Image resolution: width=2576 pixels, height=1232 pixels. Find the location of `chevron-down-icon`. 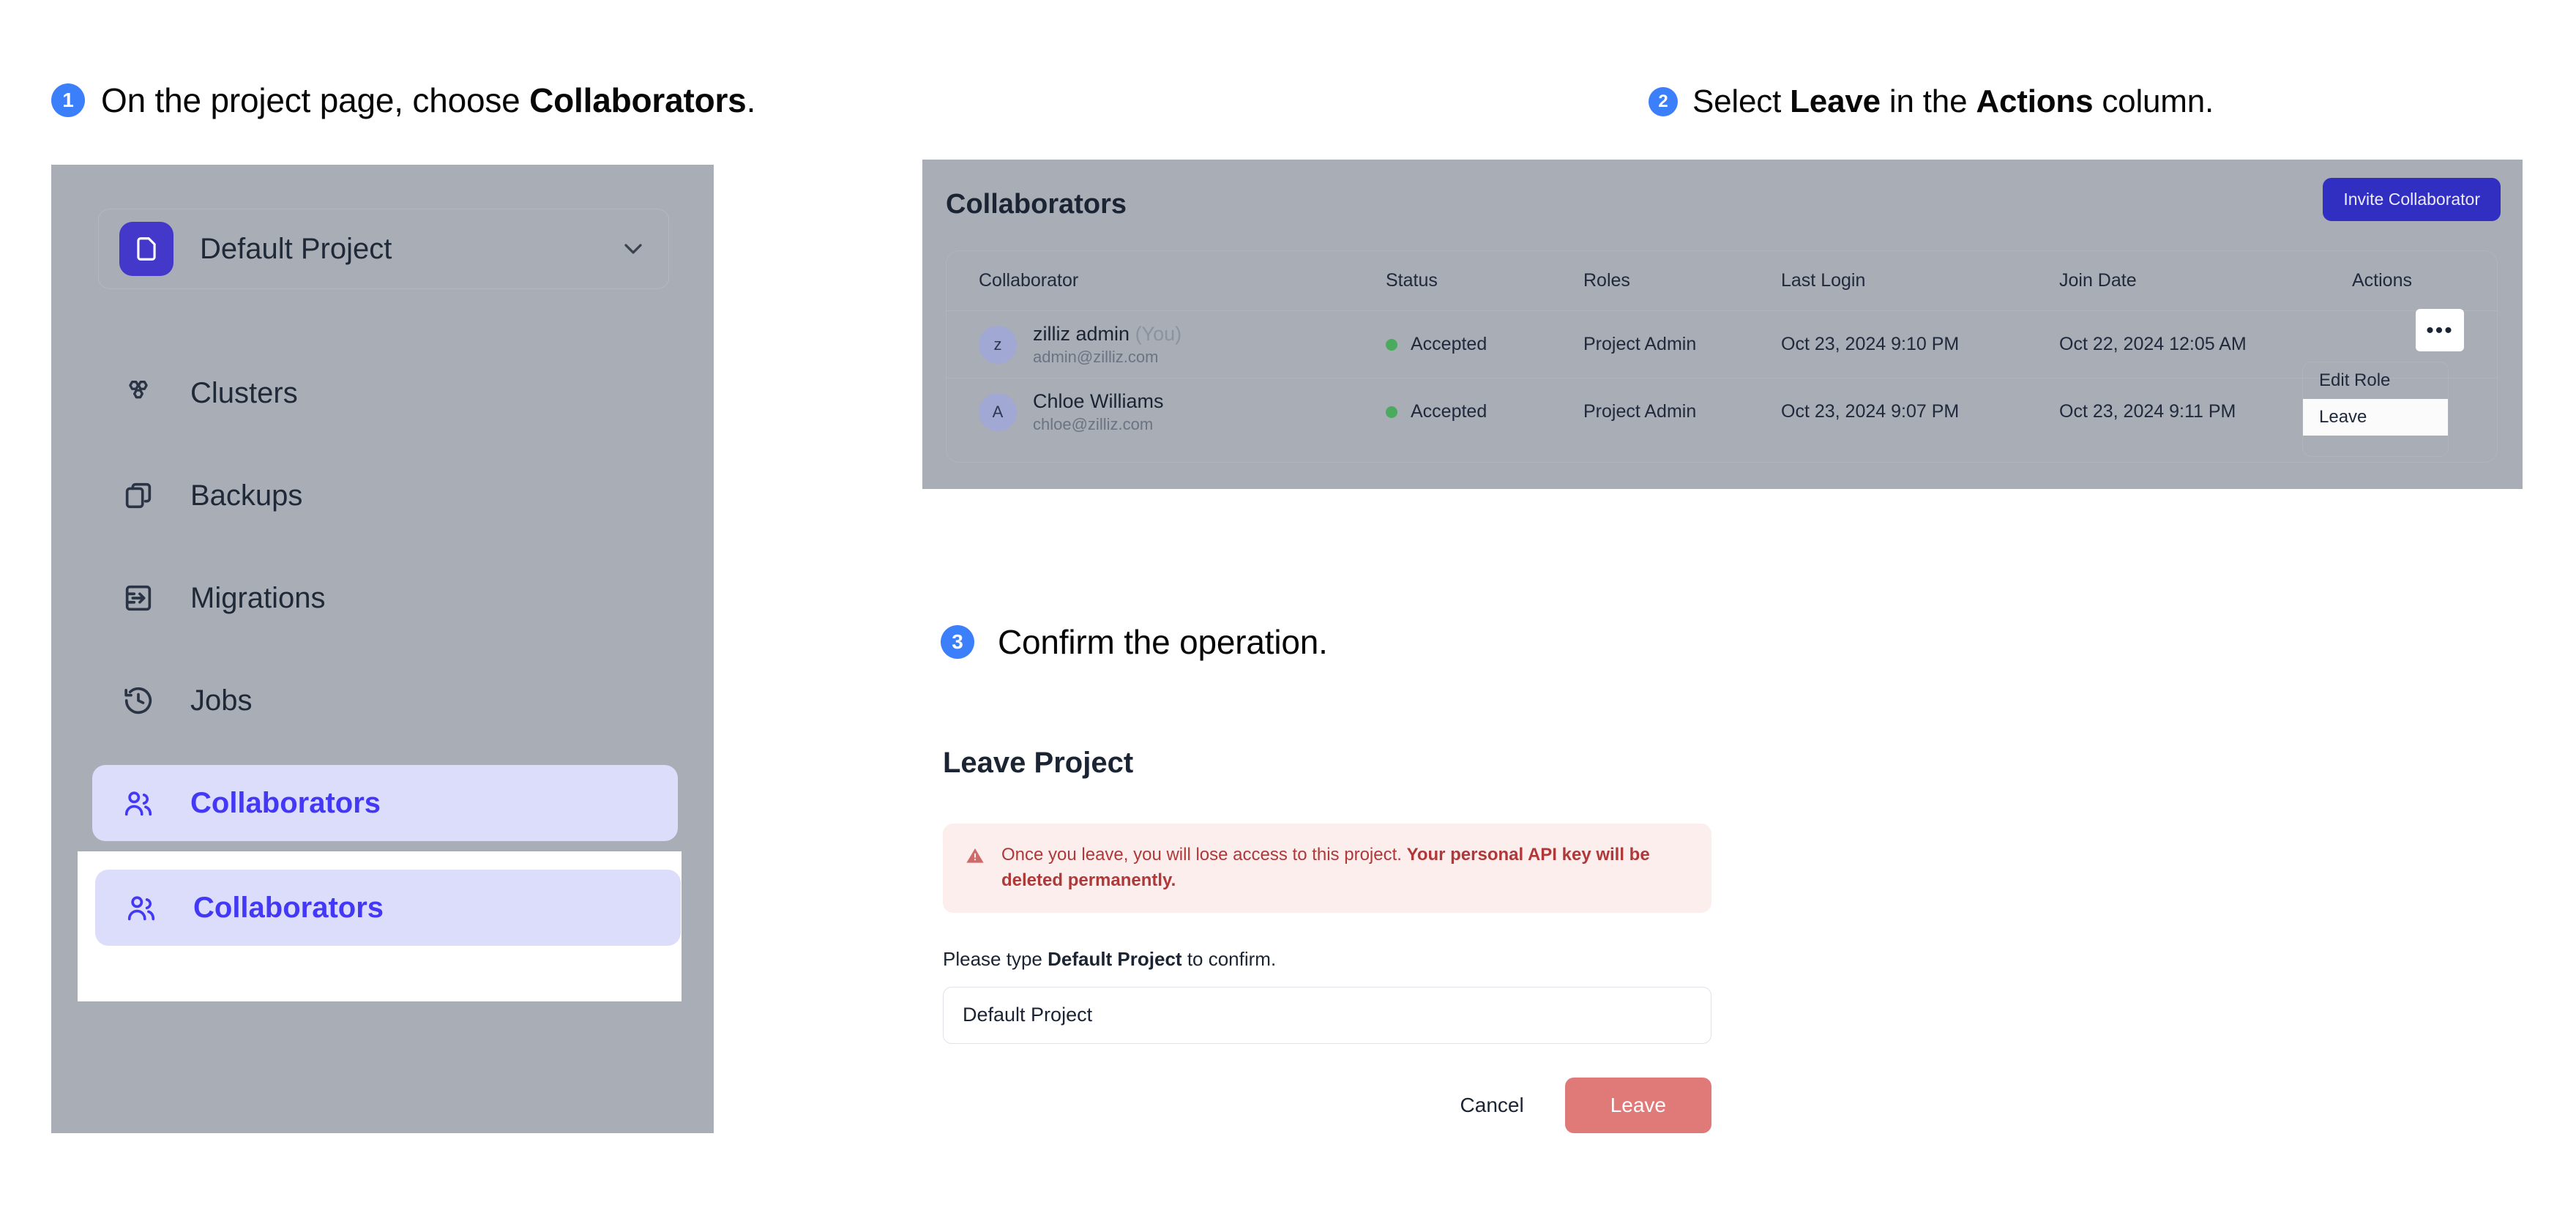

chevron-down-icon is located at coordinates (633, 249).